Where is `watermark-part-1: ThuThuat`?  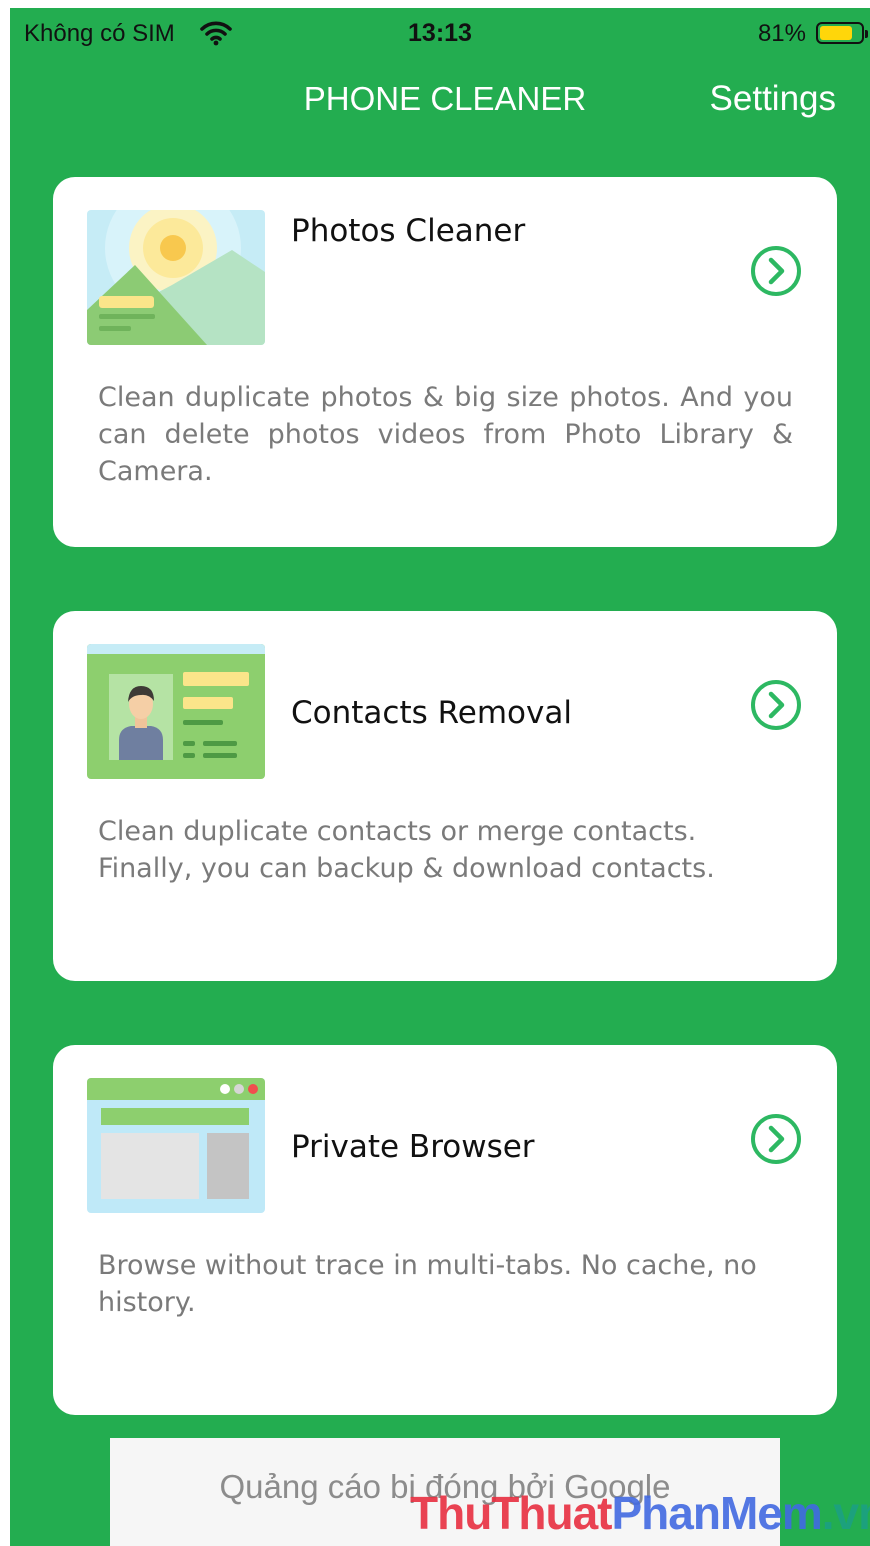
watermark-part-1: ThuThuat is located at coordinates (511, 1513).